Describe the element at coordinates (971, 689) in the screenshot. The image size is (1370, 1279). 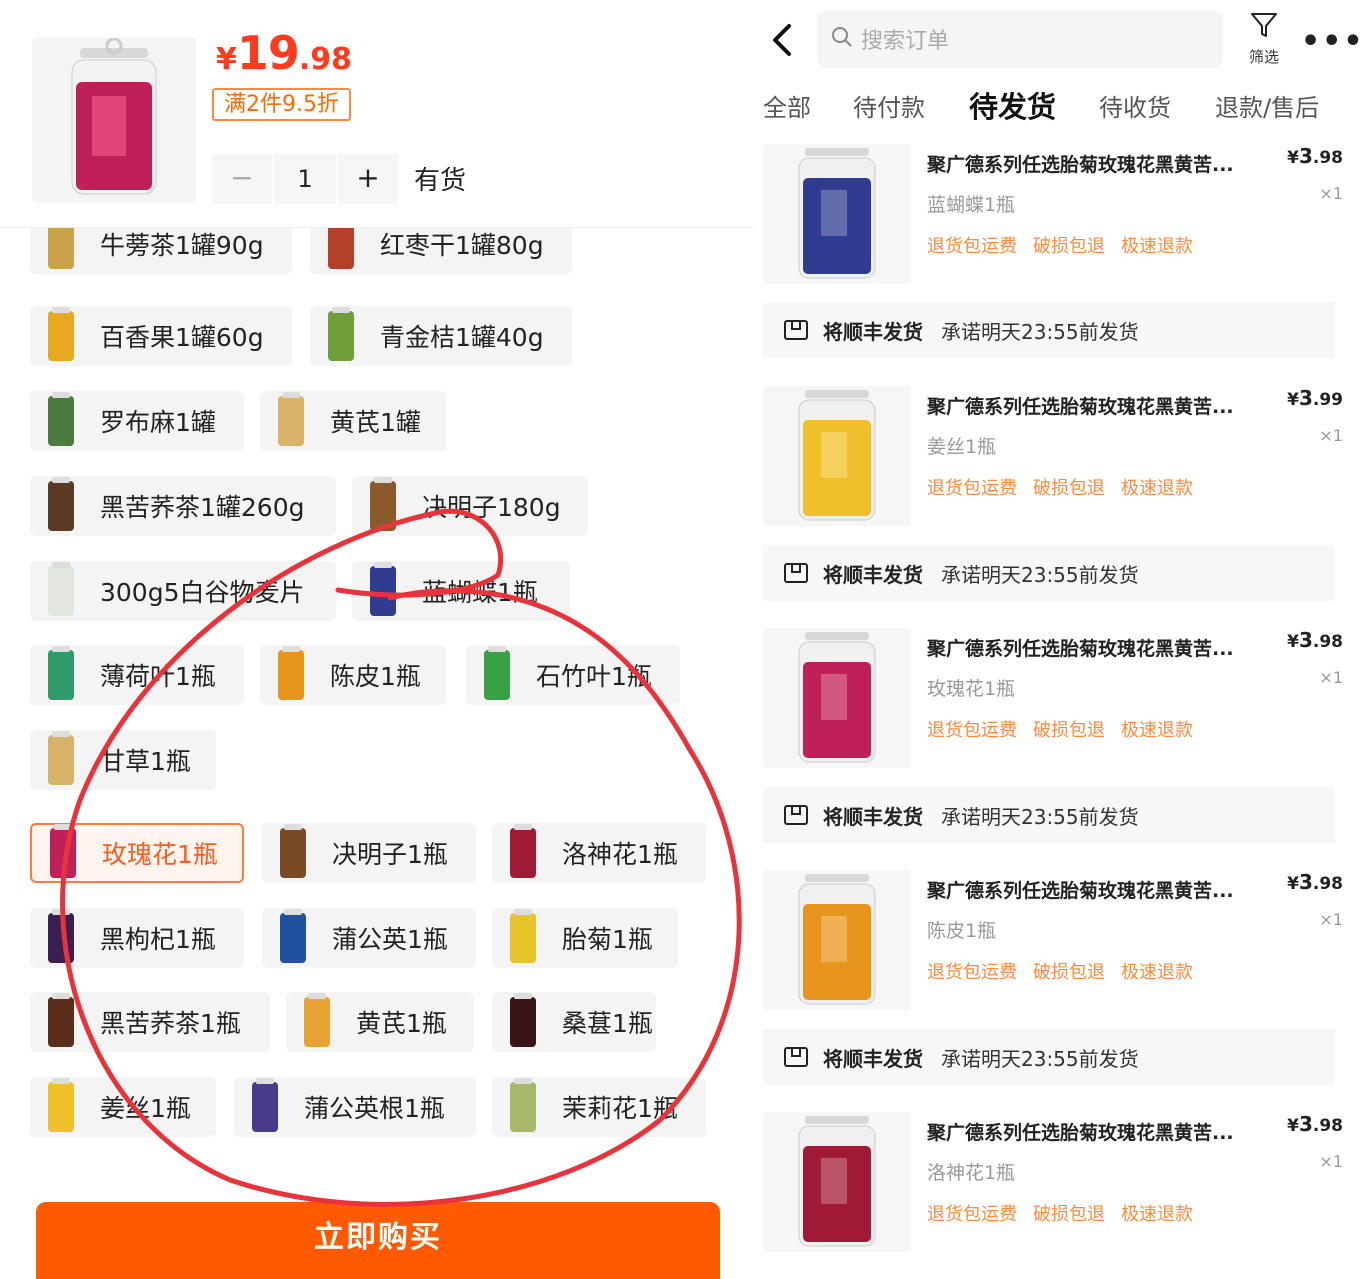
I see `order-sku: 玫瑰花1瓶` at that location.